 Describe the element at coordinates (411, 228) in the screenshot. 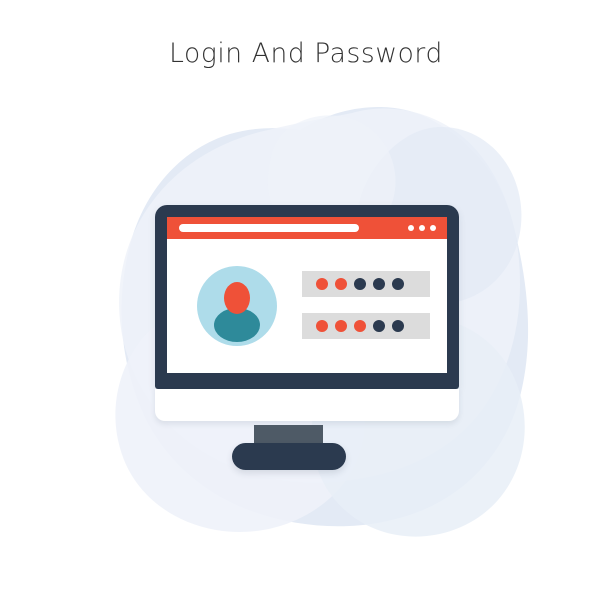

I see `window-dot-minimize-icon` at that location.